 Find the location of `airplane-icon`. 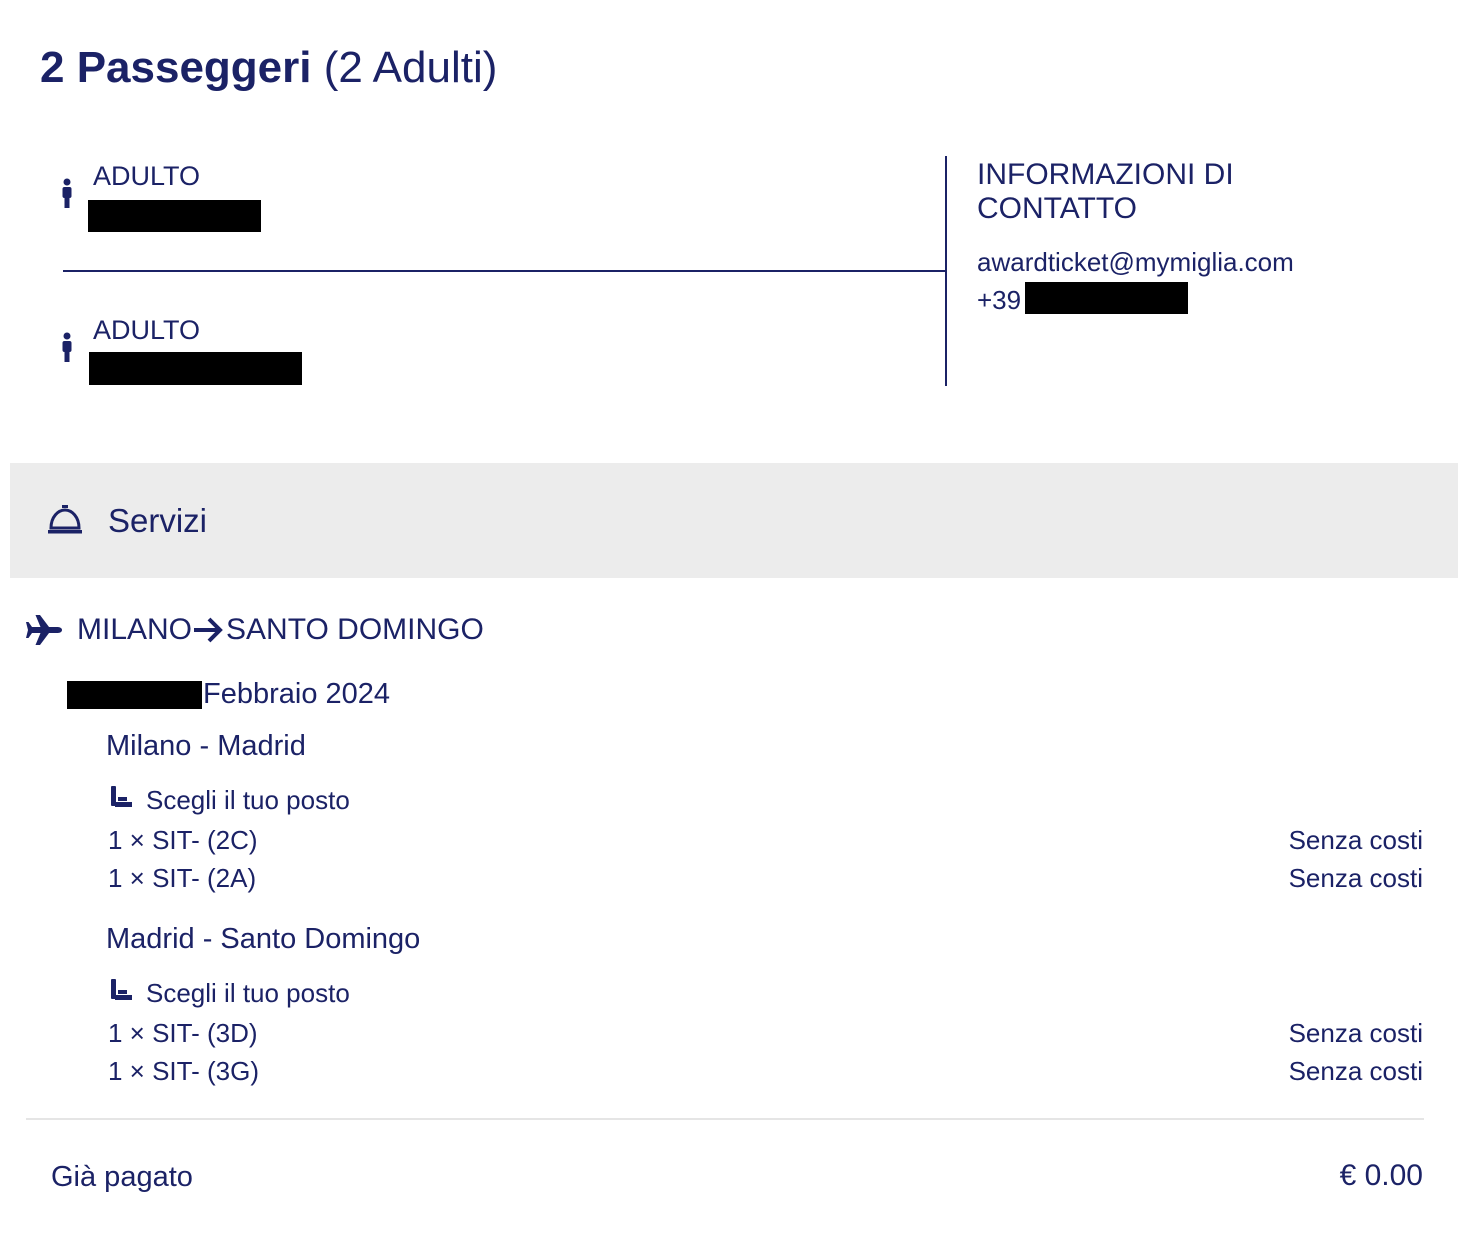

airplane-icon is located at coordinates (44, 630).